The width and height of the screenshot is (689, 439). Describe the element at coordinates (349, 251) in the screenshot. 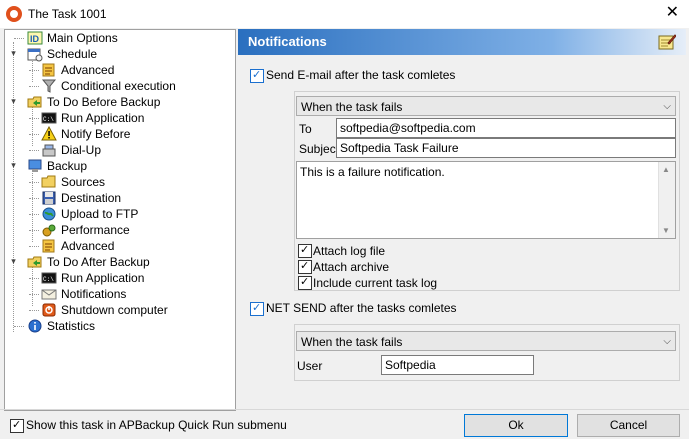

I see `attach-log-label: Attach log file` at that location.